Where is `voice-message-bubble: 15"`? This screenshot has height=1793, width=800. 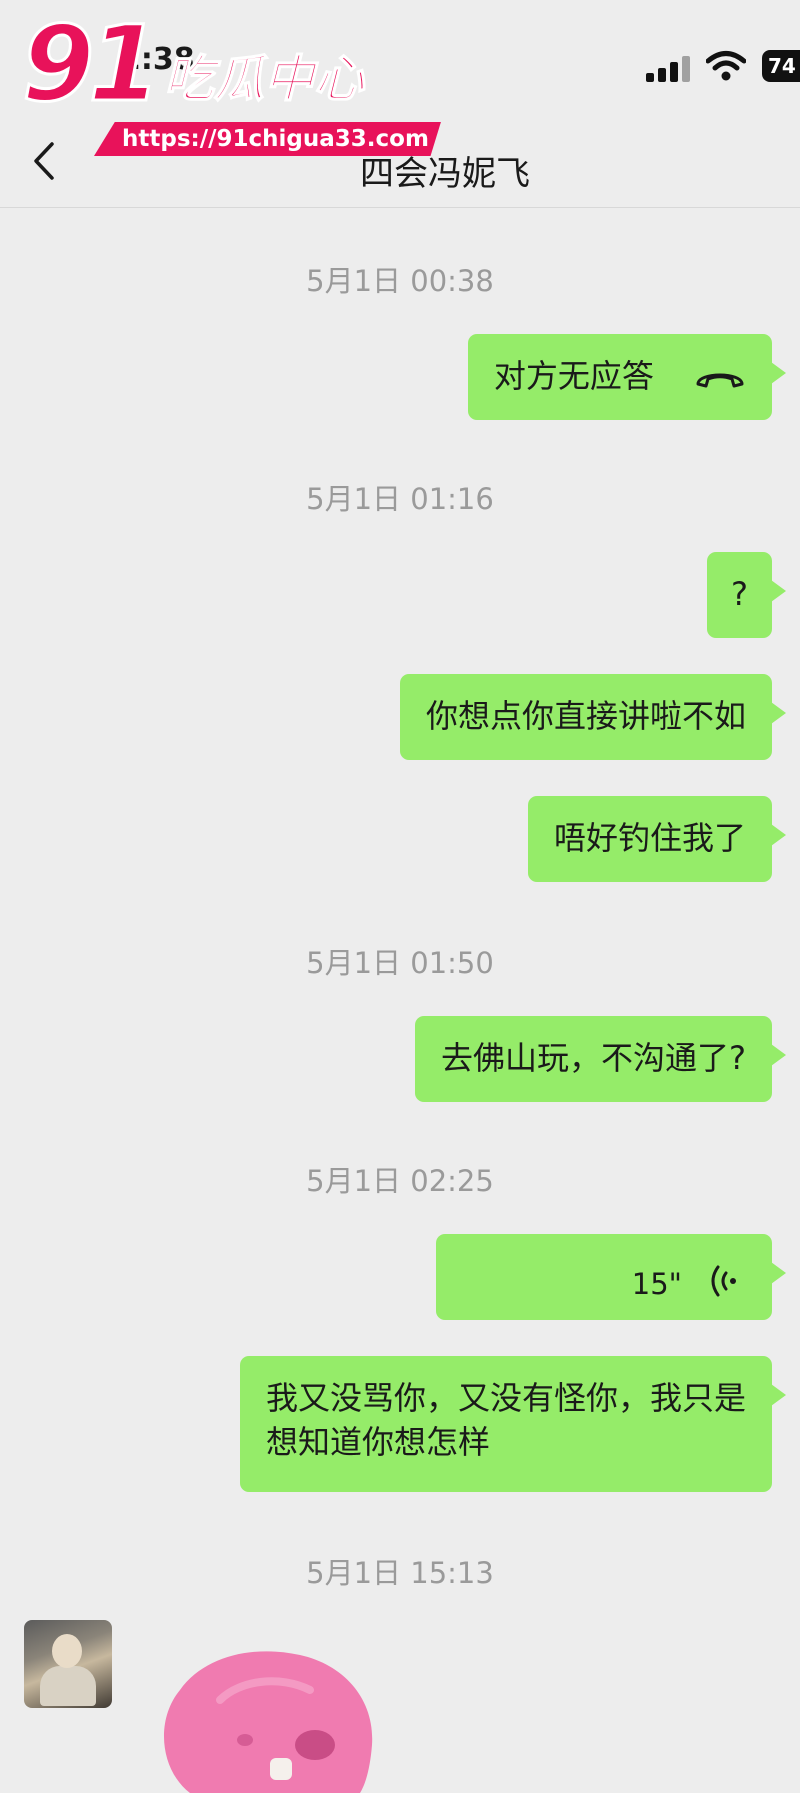
voice-message-bubble: 15" is located at coordinates (611, 1277).